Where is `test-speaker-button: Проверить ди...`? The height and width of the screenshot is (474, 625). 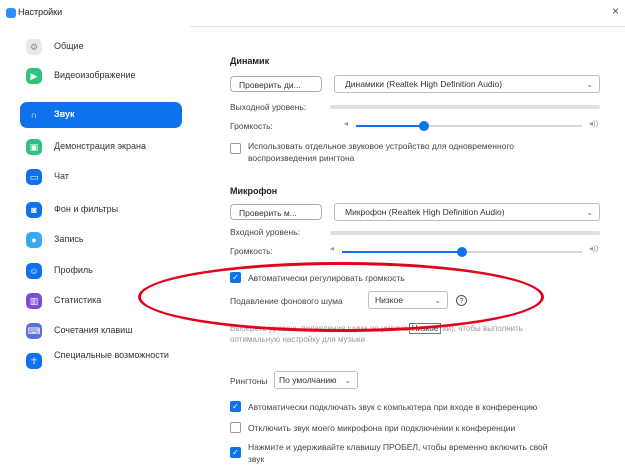 test-speaker-button: Проверить ди... is located at coordinates (276, 84).